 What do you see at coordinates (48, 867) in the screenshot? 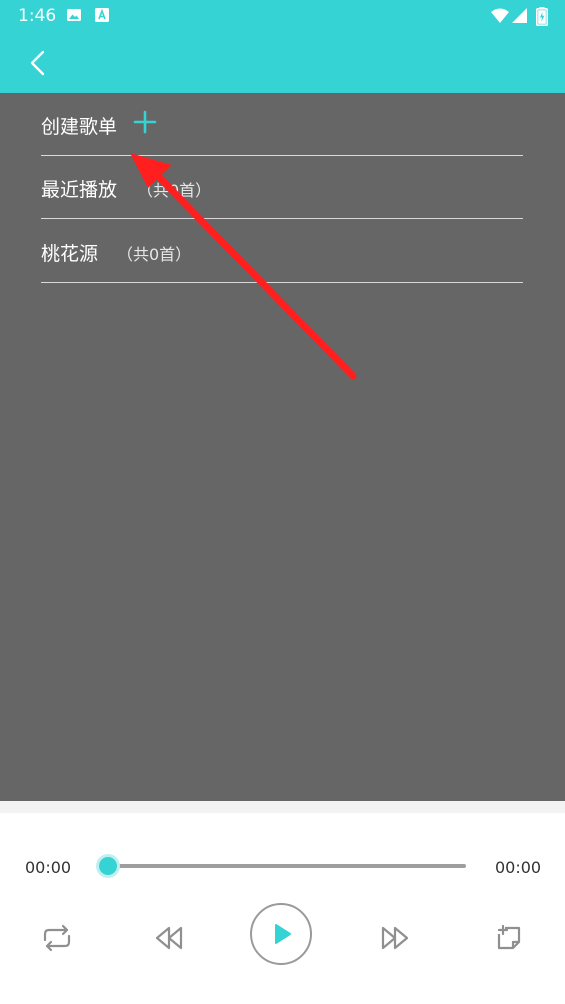
I see `current-time: 00:00` at bounding box center [48, 867].